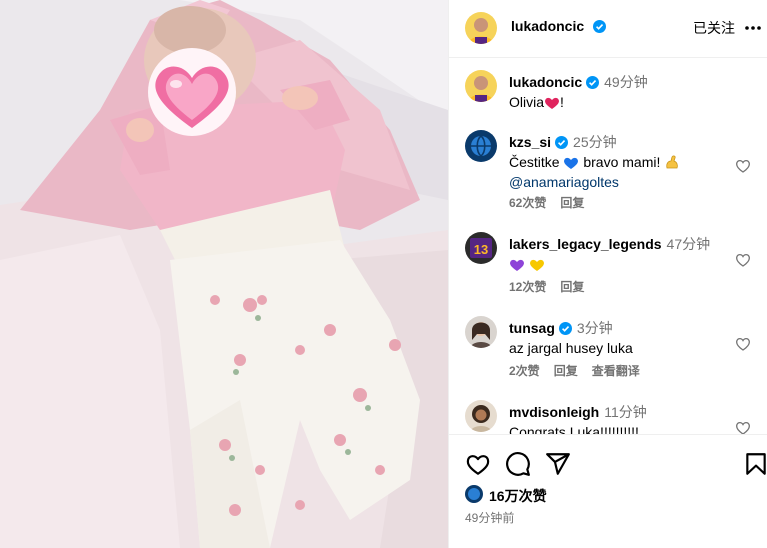  I want to click on post-header: lukadoncic 已关注, so click(608, 29).